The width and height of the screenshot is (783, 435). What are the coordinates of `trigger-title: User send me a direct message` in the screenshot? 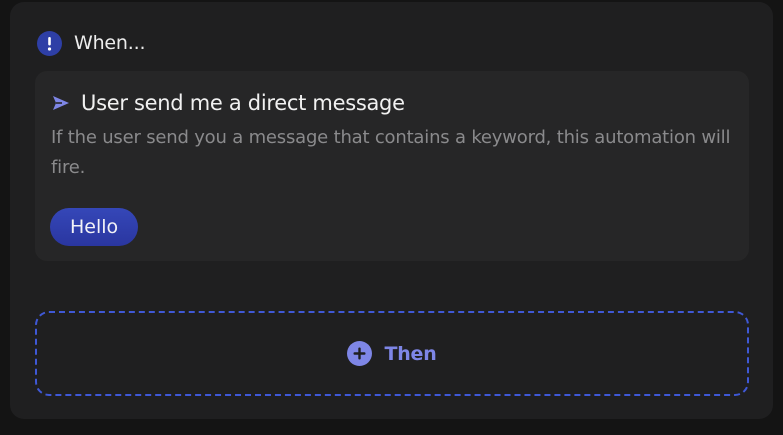 It's located at (243, 103).